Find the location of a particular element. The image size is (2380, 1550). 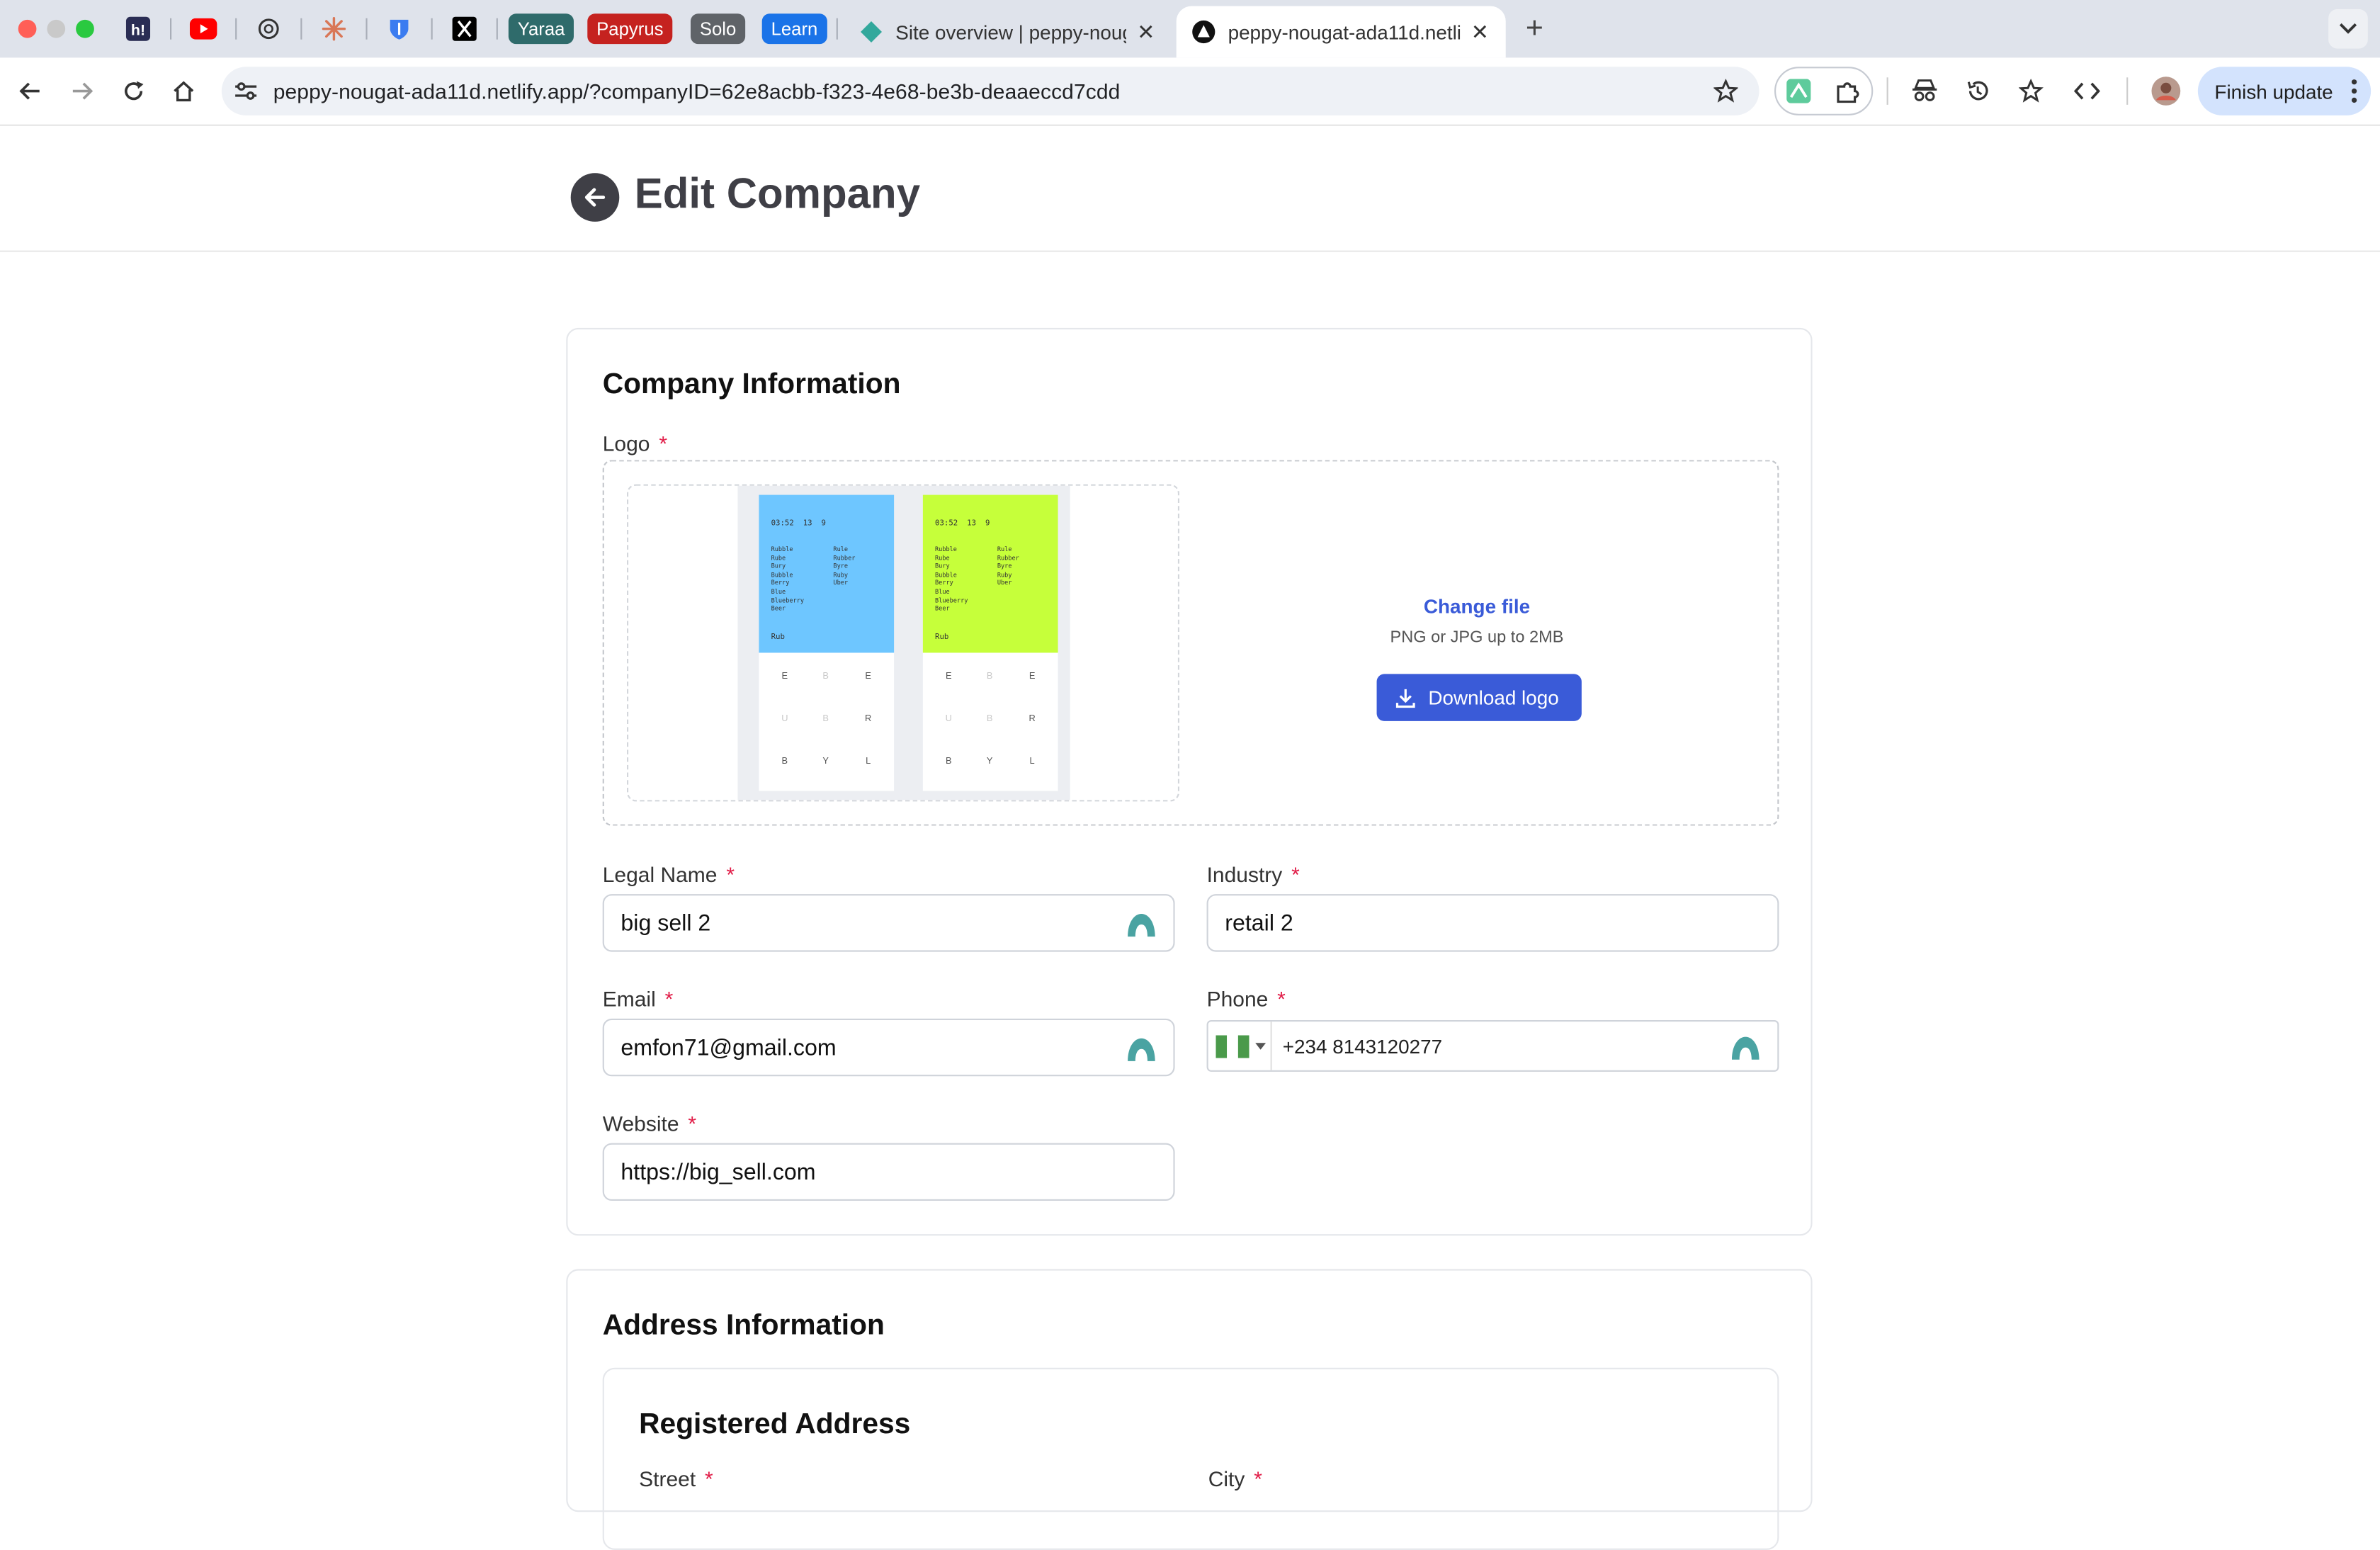

phone-time: 03:52 13 9 is located at coordinates (798, 523).